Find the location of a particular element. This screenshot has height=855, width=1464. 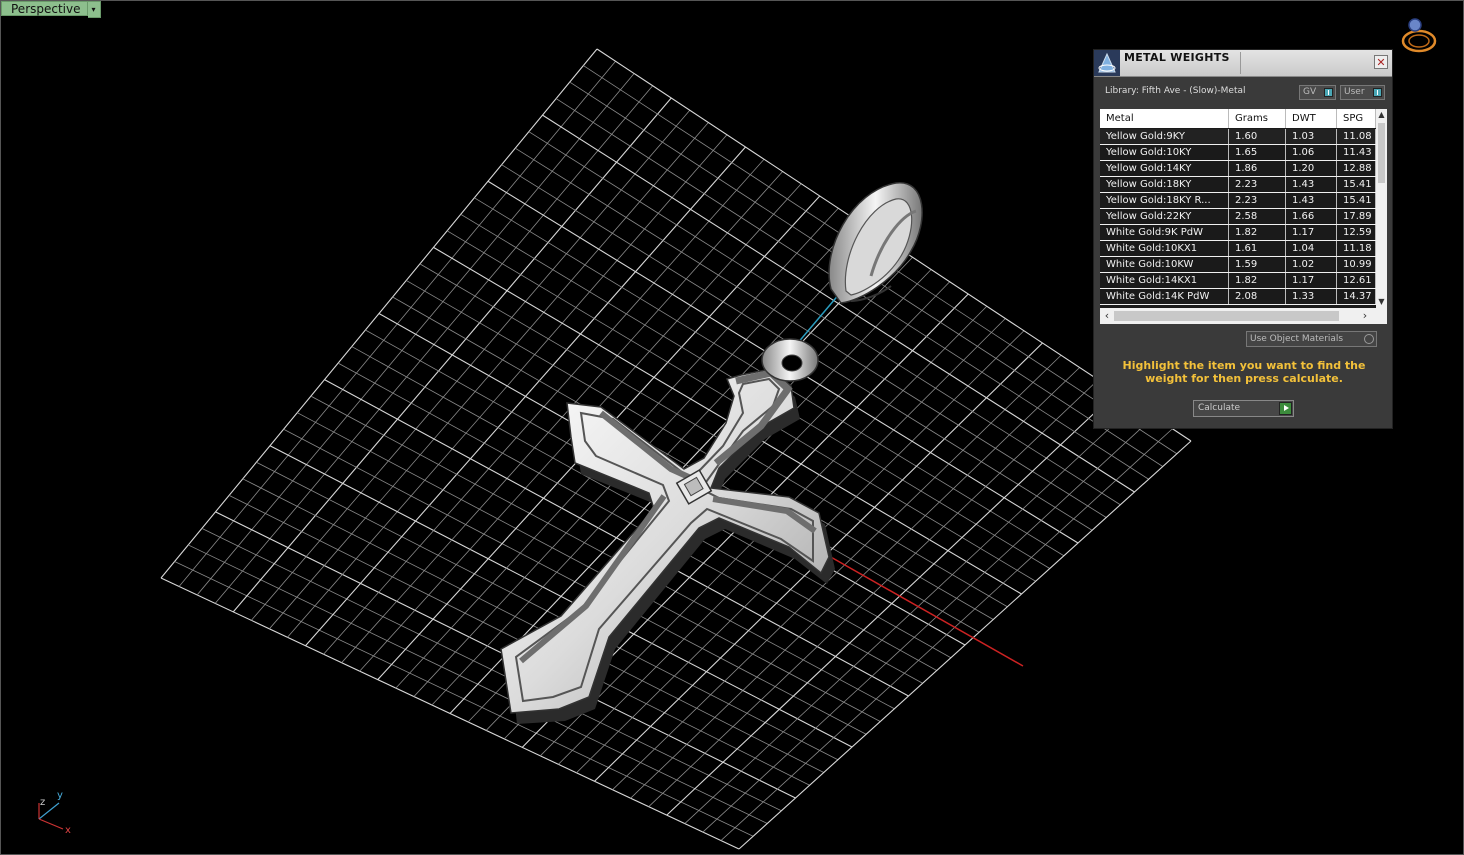

spg-cell: 12.59 is located at coordinates (1356, 232).